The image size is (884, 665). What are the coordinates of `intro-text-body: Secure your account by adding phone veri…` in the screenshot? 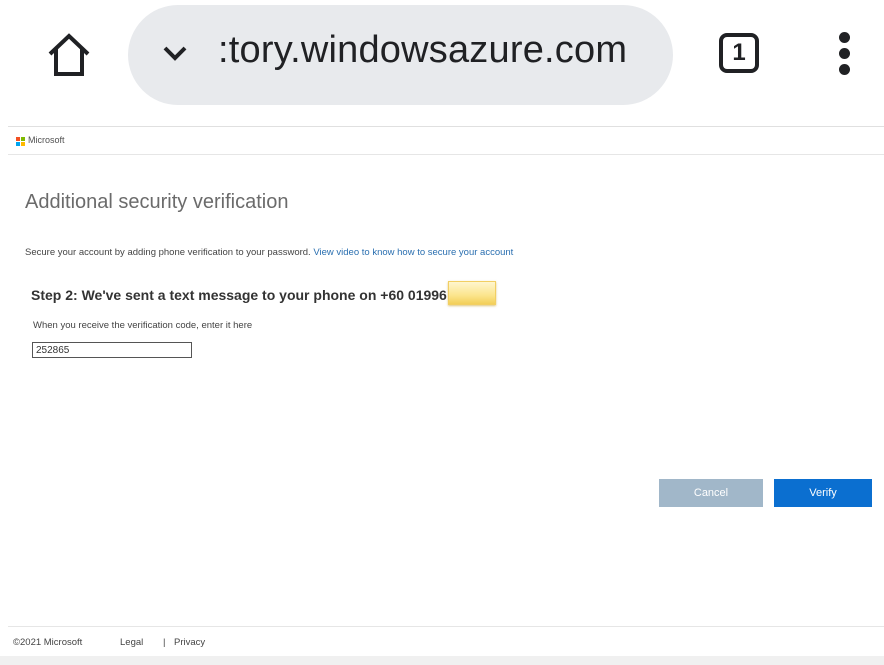 It's located at (168, 252).